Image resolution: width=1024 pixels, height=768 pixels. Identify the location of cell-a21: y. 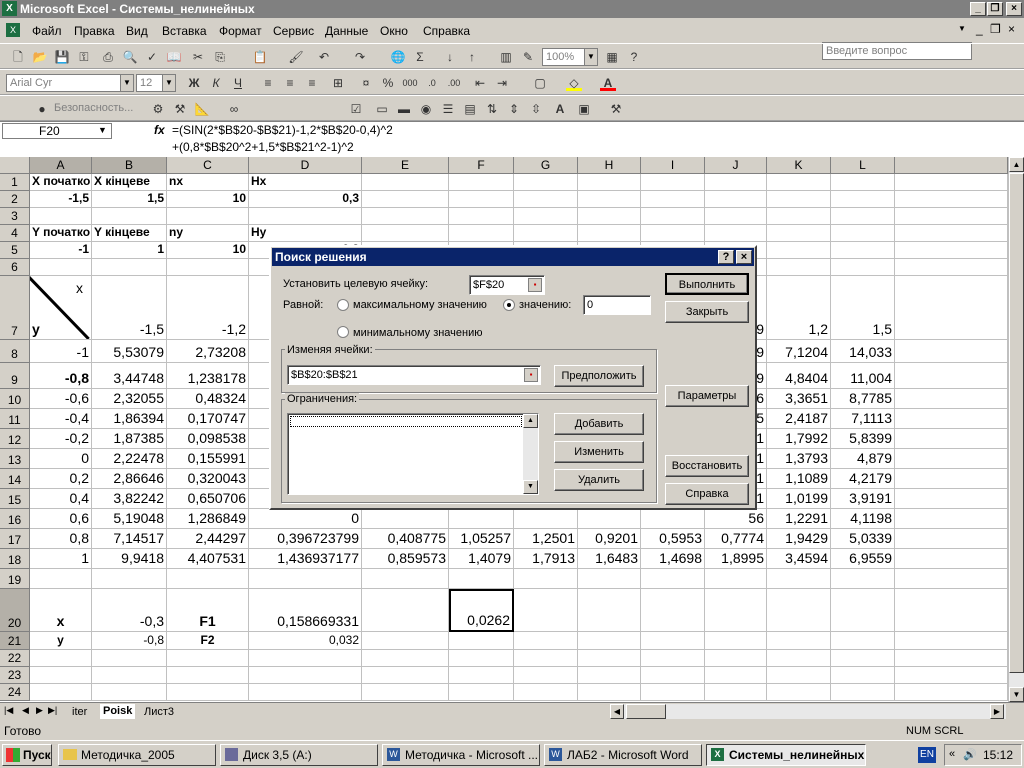
(61, 641).